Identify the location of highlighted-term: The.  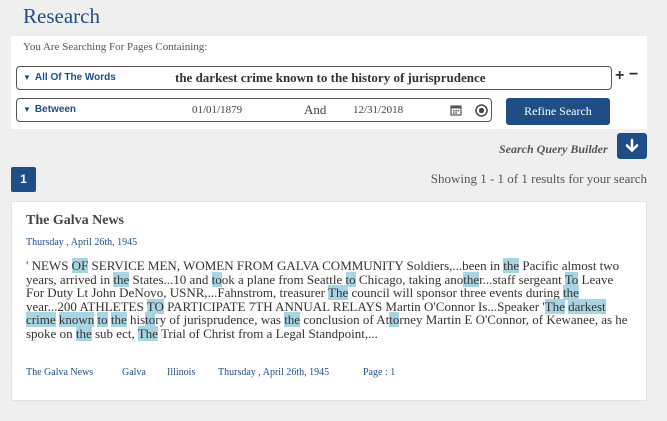
(147, 333).